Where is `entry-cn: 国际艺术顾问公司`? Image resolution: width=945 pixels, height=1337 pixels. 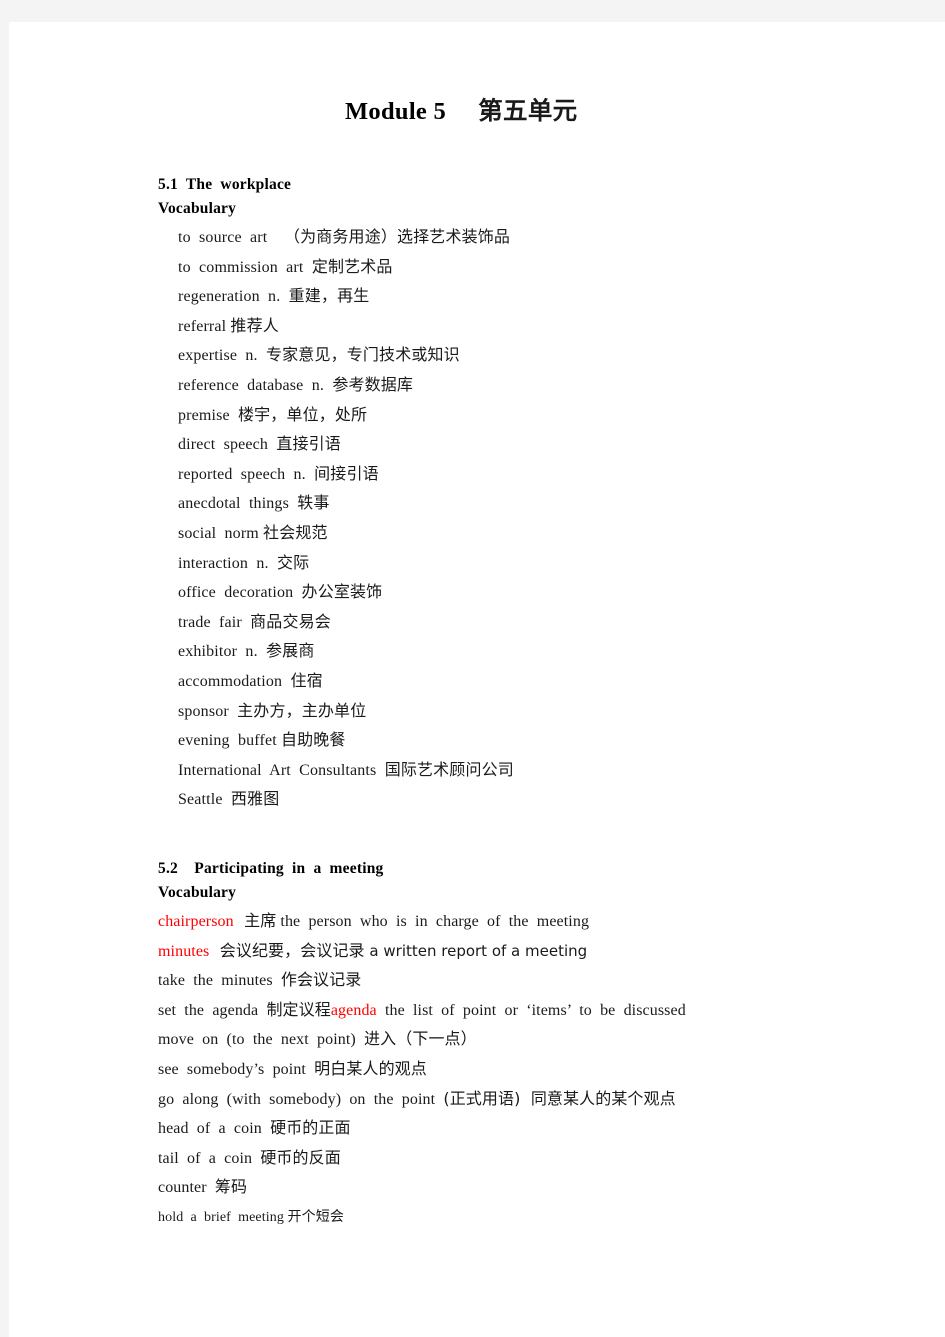 entry-cn: 国际艺术顾问公司 is located at coordinates (449, 769).